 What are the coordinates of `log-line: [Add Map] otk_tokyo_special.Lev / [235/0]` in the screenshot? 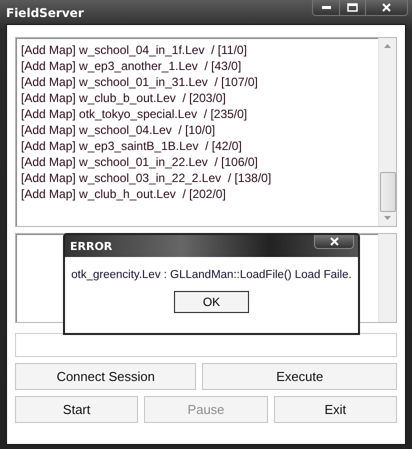 It's located at (134, 114).